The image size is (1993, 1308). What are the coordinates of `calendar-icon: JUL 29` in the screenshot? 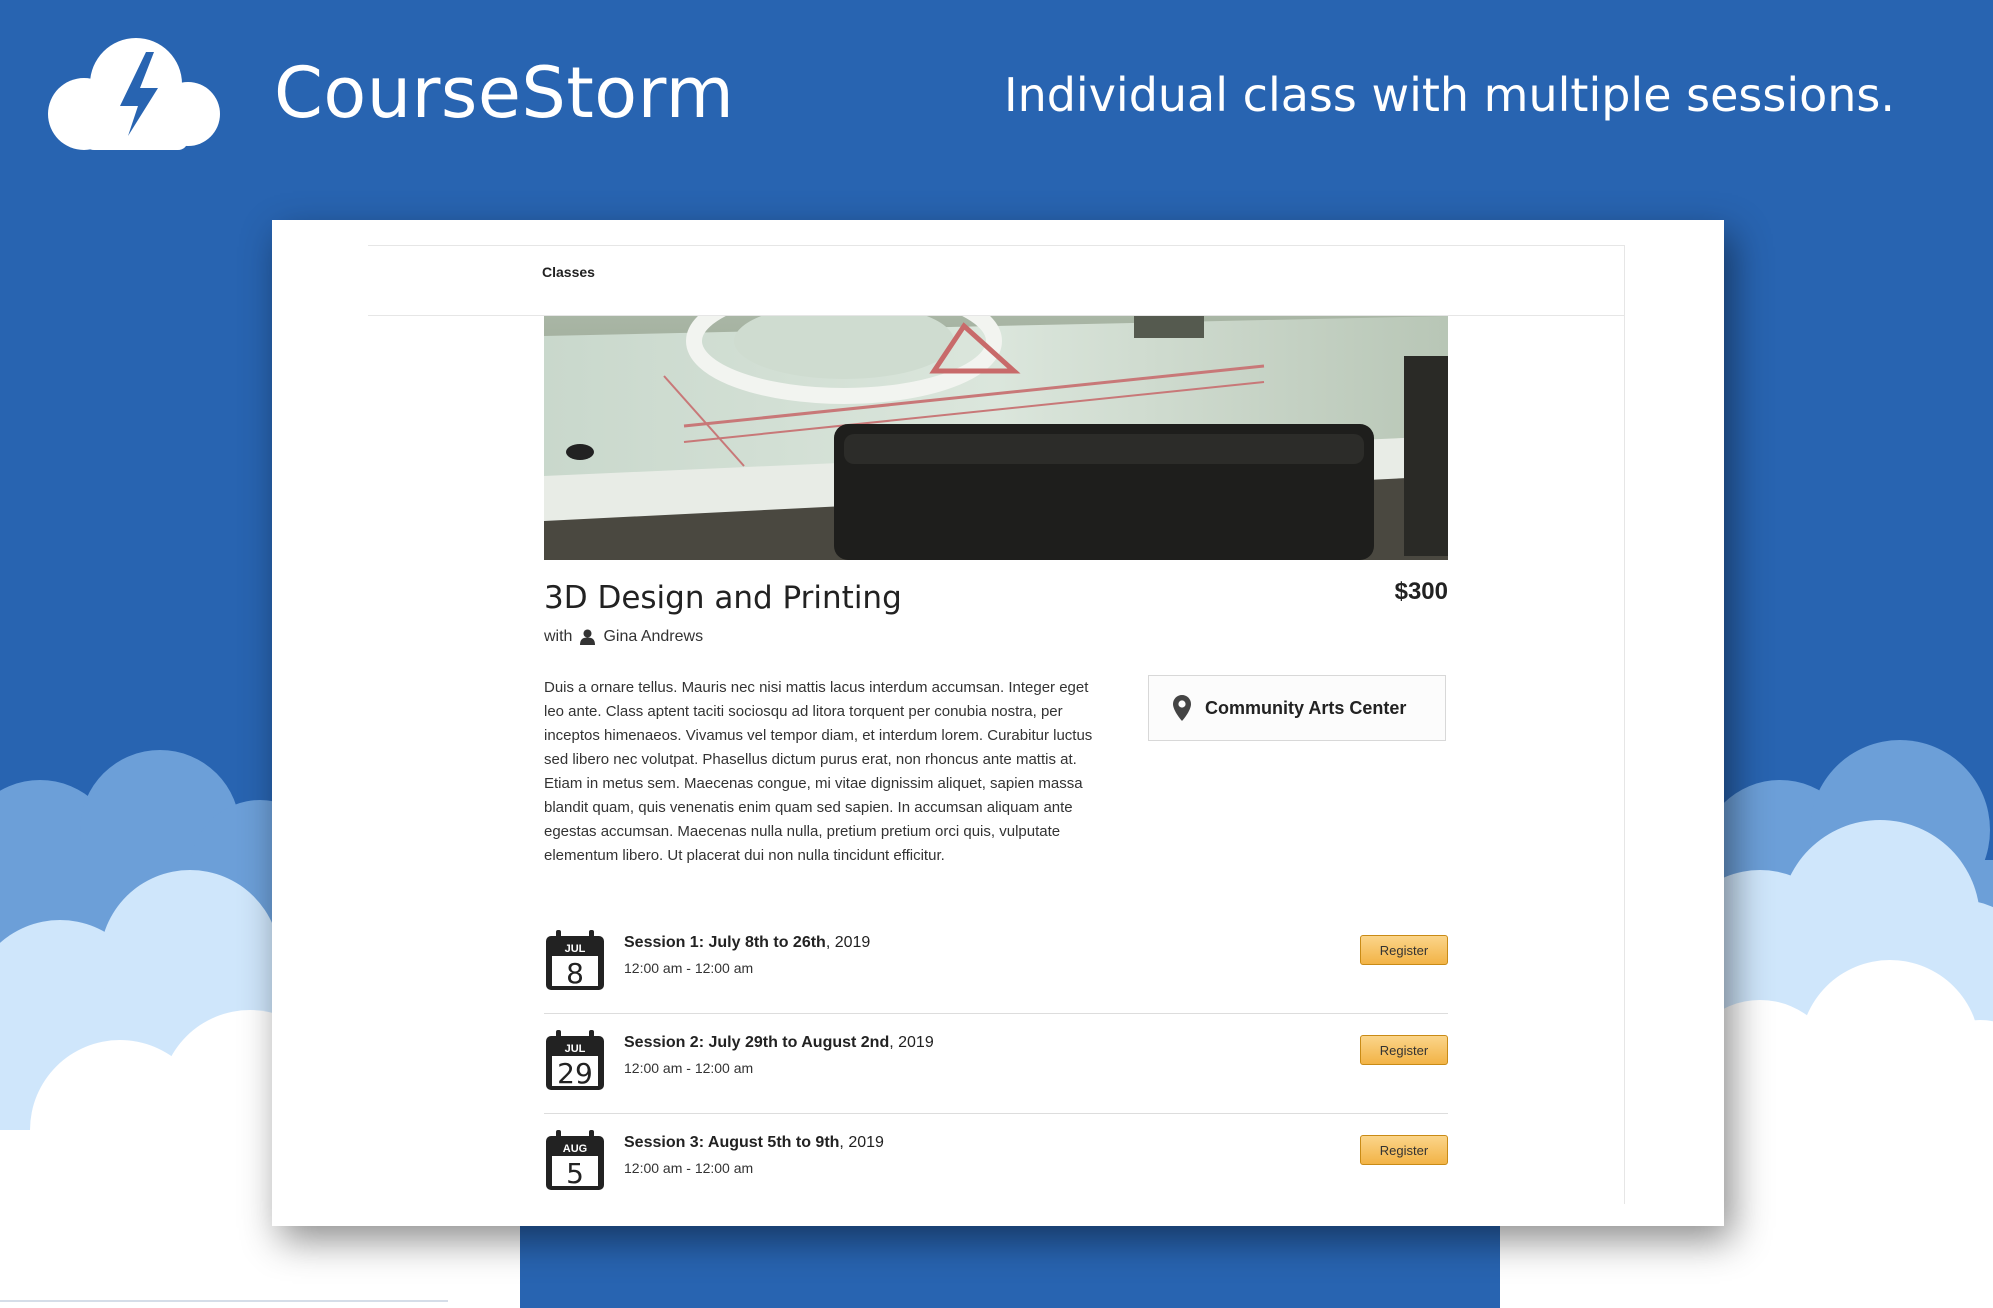 It's located at (575, 1060).